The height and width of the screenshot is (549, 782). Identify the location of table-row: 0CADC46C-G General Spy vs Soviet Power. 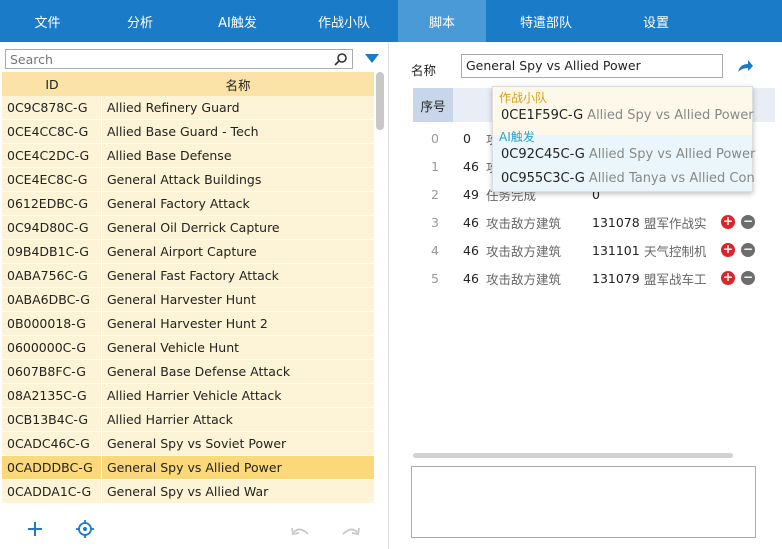
(188, 444).